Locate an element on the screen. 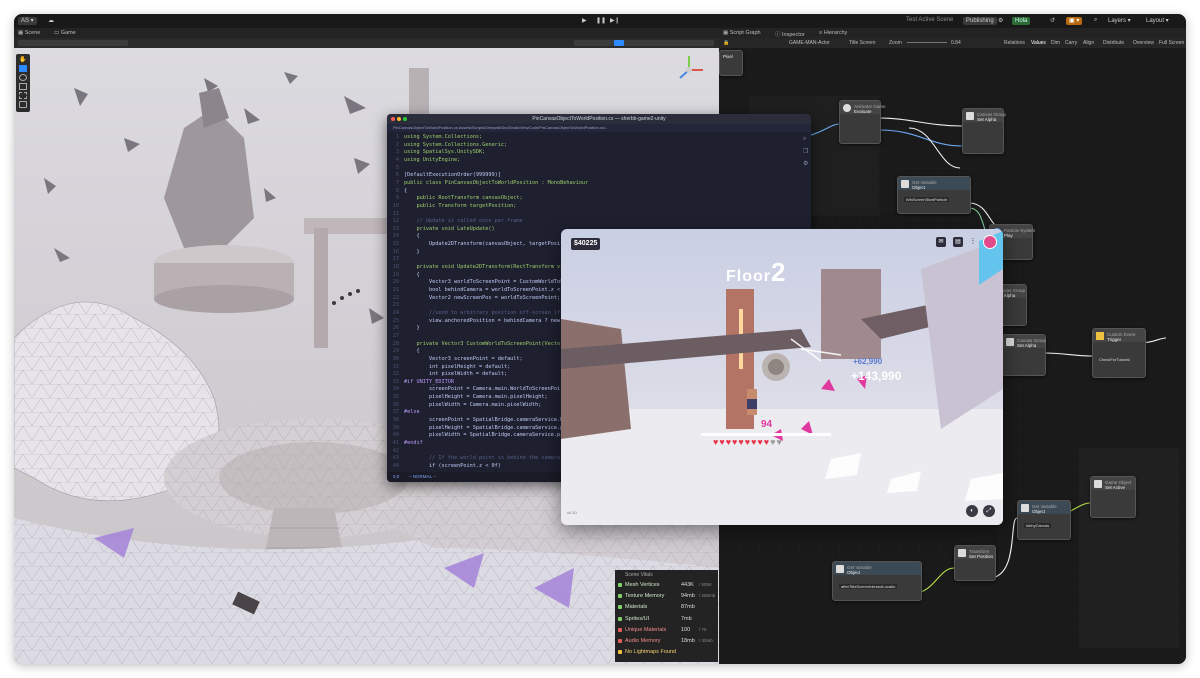 The height and width of the screenshot is (678, 1200). account-button: AS ▾ is located at coordinates (27, 21).